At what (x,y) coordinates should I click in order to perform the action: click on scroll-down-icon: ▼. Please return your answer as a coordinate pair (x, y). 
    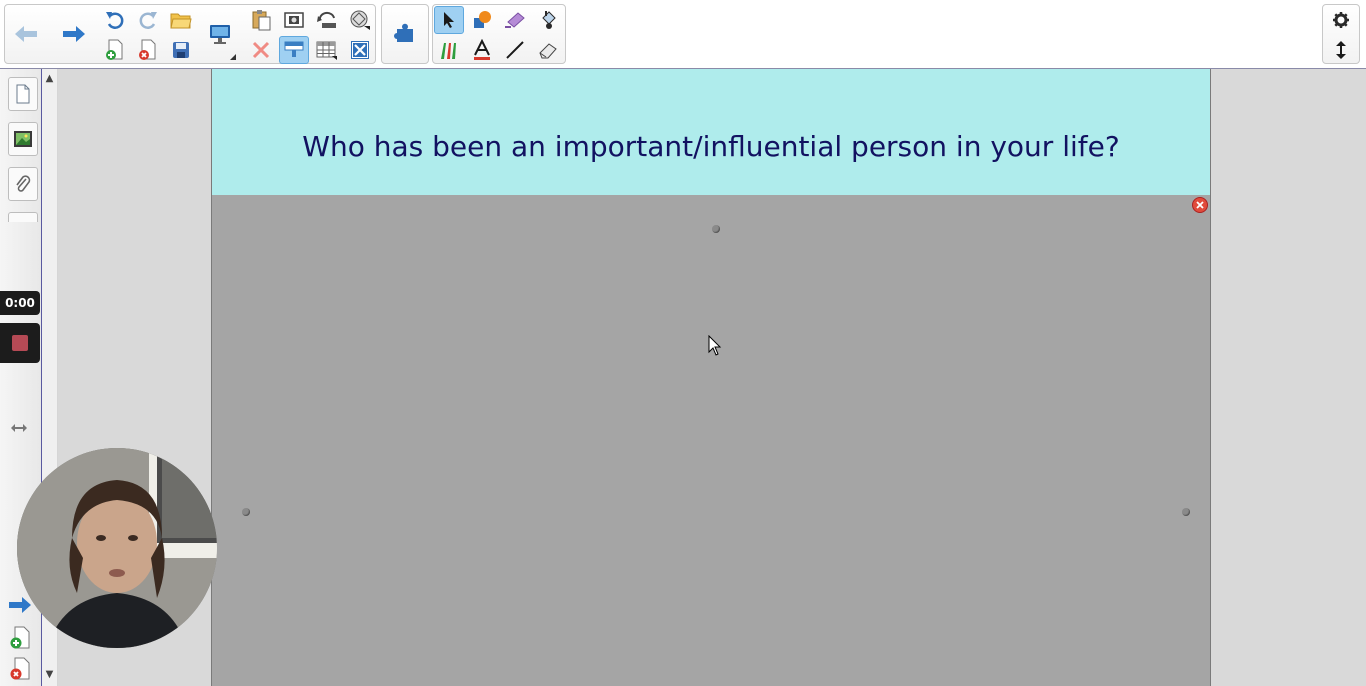
    Looking at the image, I should click on (49, 674).